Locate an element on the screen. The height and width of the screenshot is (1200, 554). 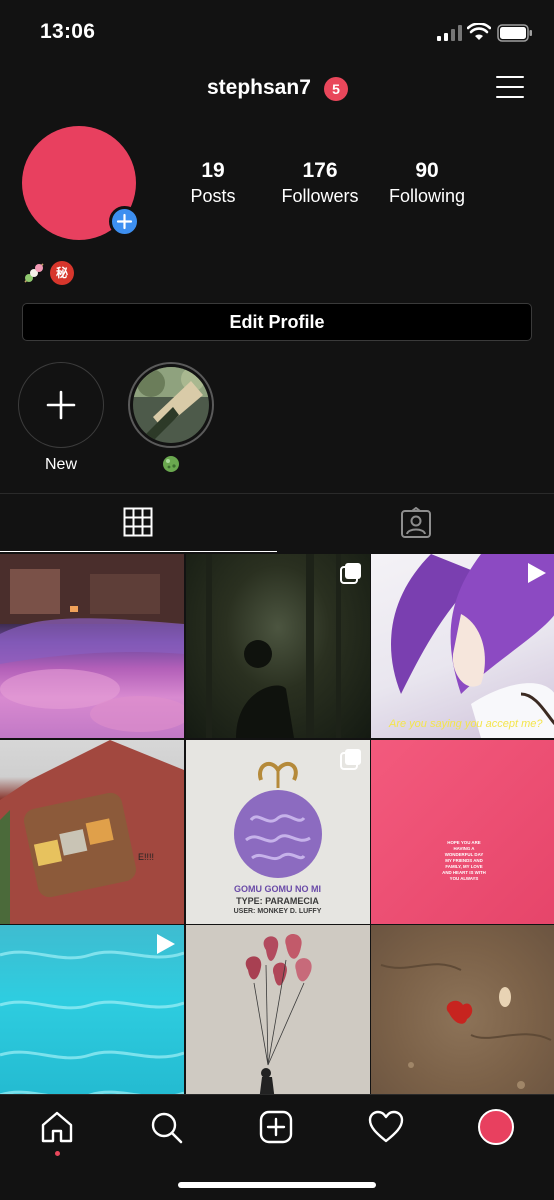
fruit-title: GOMU GOMU NO MI is located at coordinates (277, 888).